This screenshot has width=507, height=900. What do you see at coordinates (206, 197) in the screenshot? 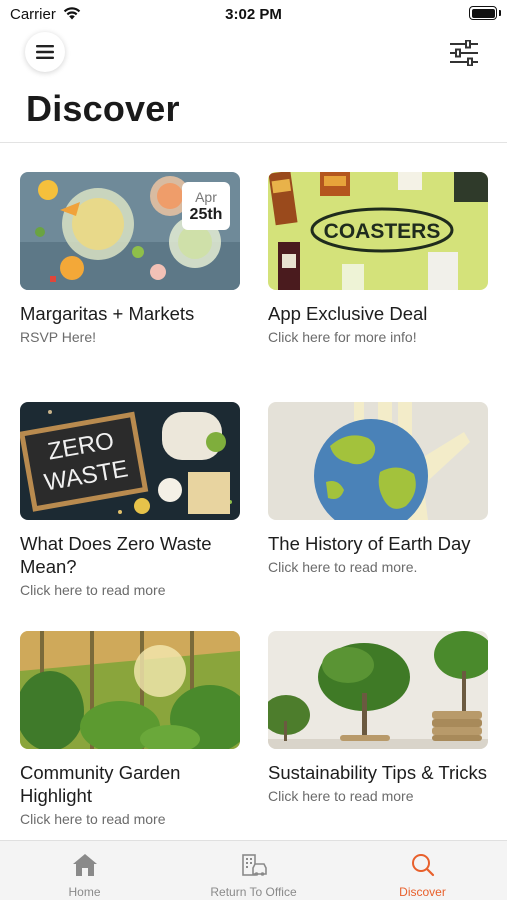
I see `date-month: Apr` at bounding box center [206, 197].